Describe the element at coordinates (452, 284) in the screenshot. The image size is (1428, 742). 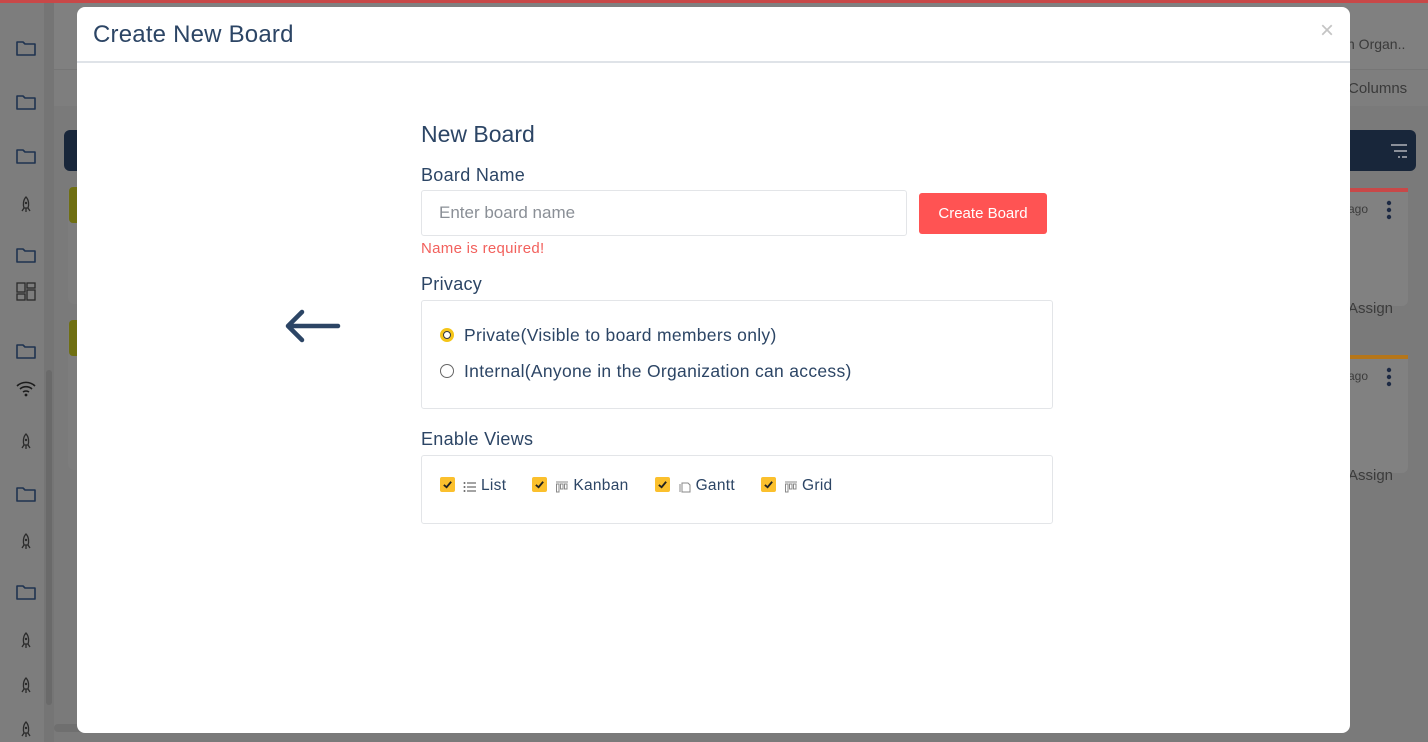
I see `privacy-label: Privacy` at that location.